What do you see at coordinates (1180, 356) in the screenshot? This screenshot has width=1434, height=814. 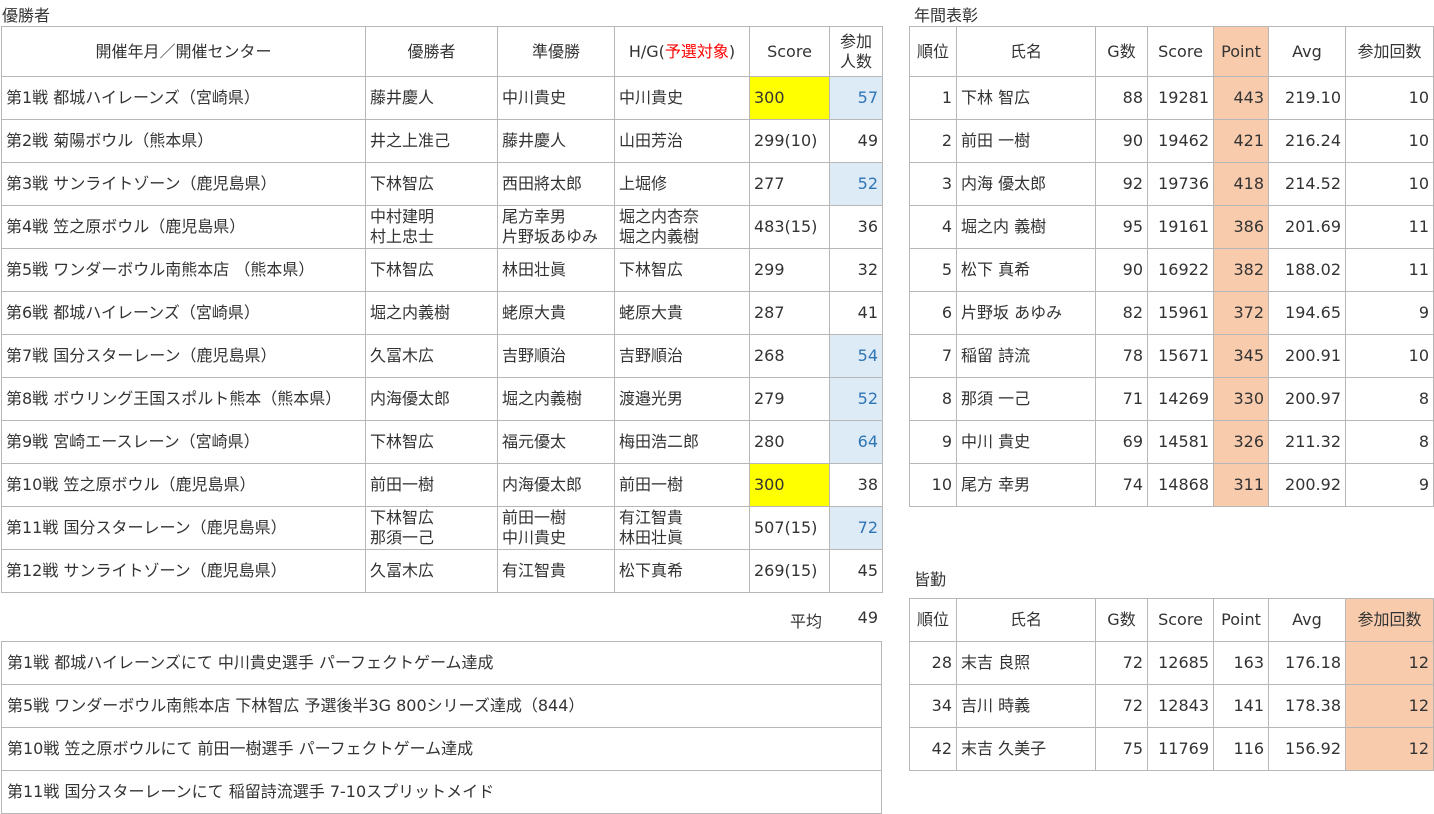 I see `score-cell: 15671` at bounding box center [1180, 356].